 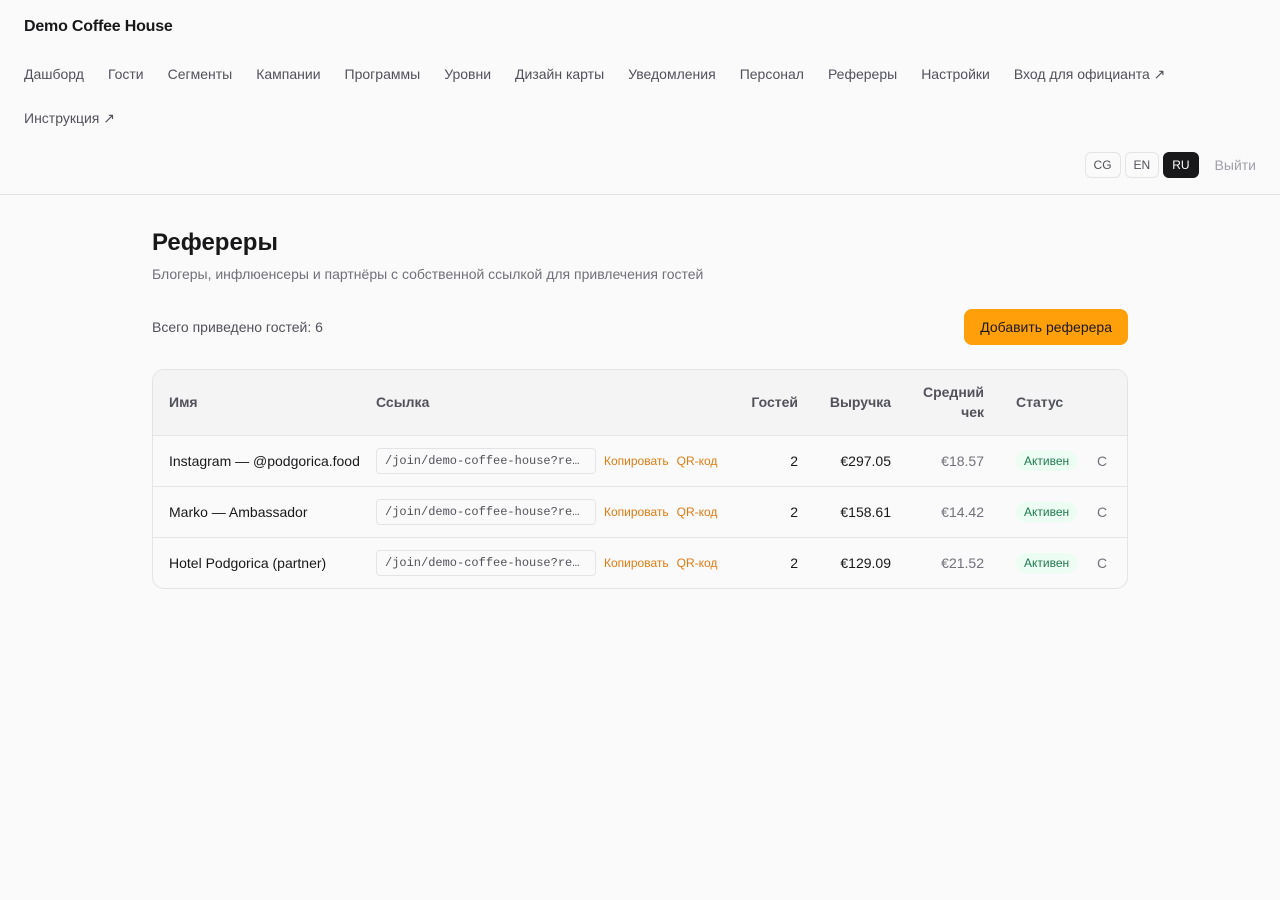 What do you see at coordinates (183, 402) in the screenshot?
I see `header-name: Имя` at bounding box center [183, 402].